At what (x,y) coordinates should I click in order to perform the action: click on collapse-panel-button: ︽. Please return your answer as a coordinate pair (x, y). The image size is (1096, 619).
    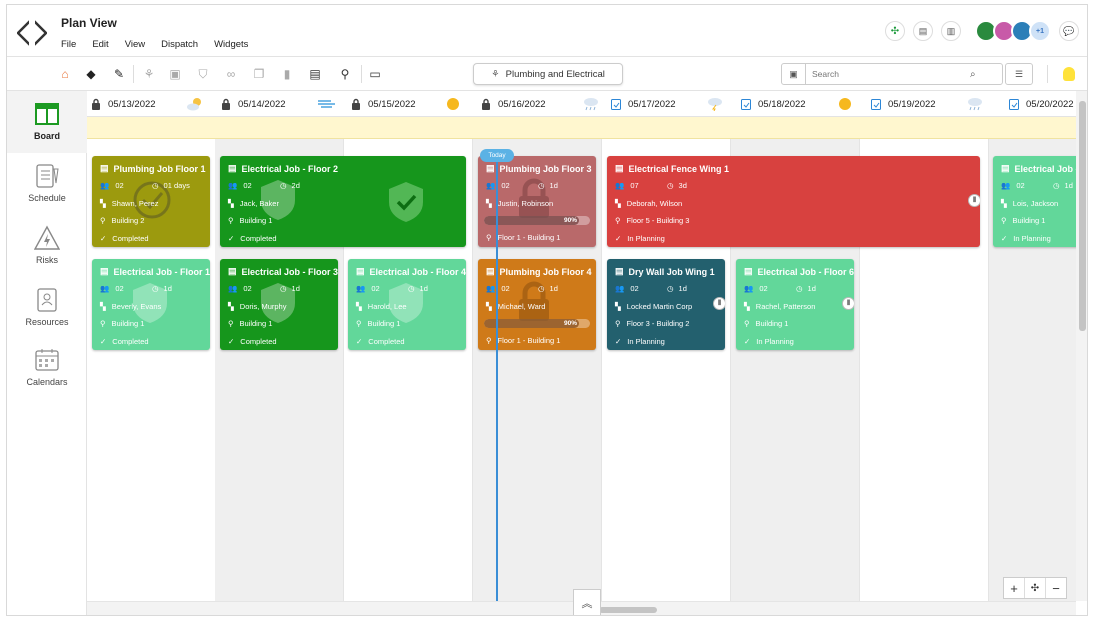
    Looking at the image, I should click on (587, 602).